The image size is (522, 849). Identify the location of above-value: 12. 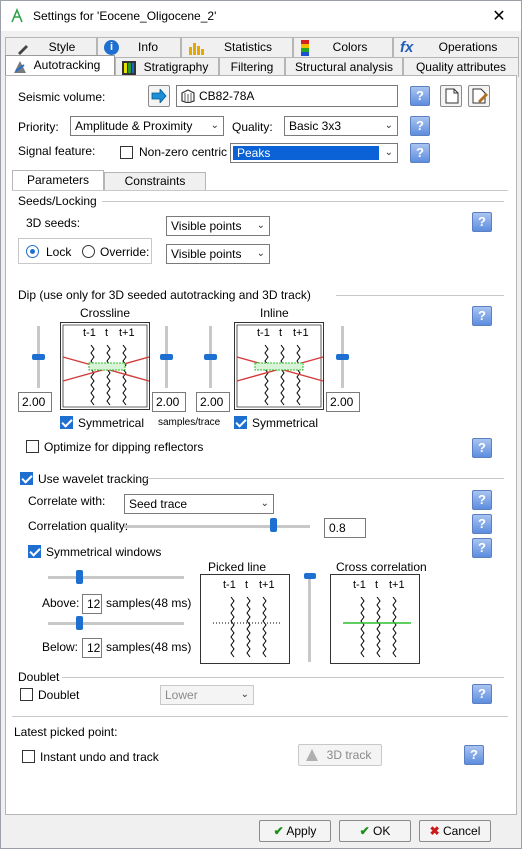
(92, 604).